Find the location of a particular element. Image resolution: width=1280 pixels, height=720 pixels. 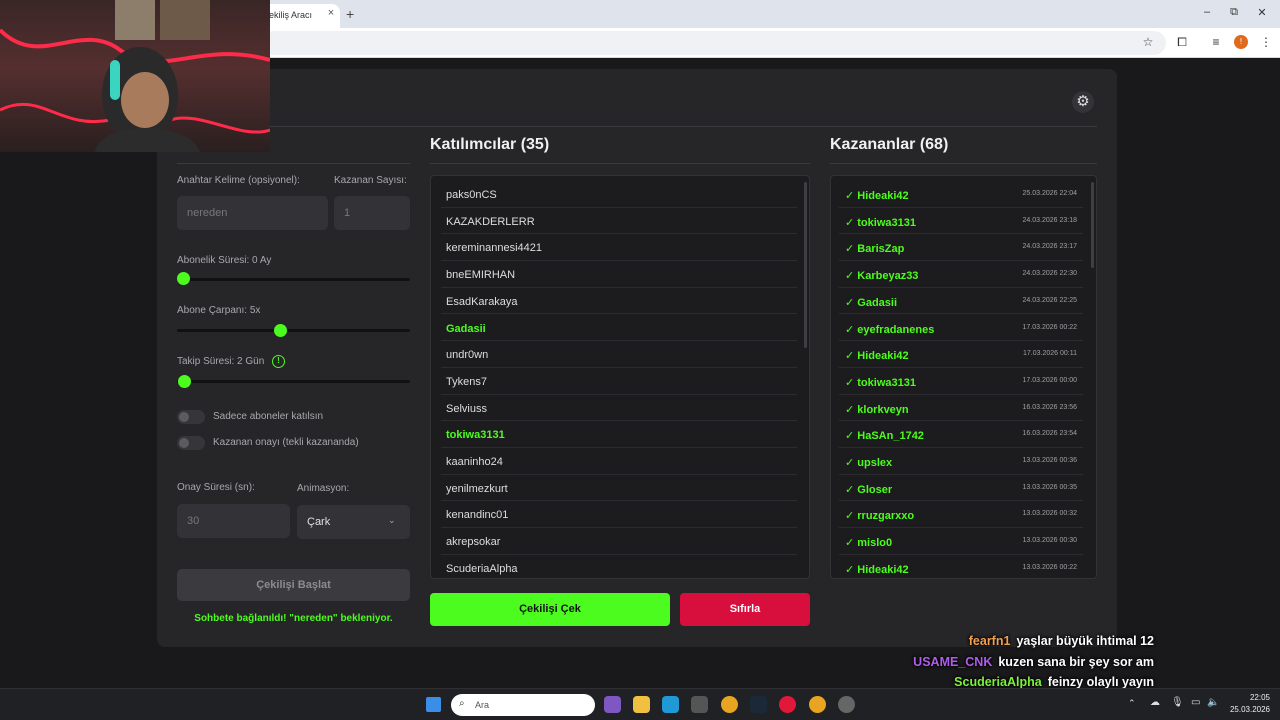

participants-scrollbar is located at coordinates (805, 265).